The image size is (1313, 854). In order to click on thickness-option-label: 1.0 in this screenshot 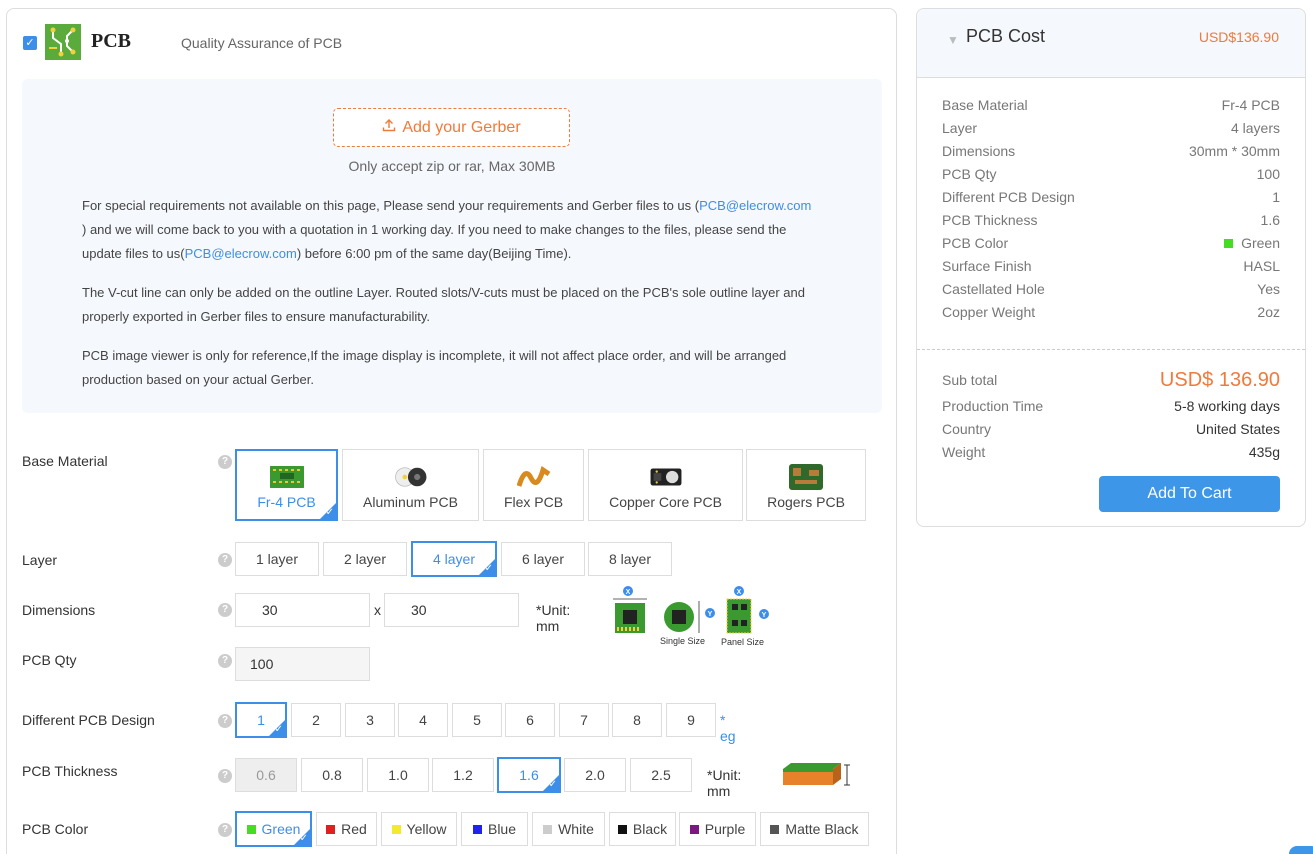, I will do `click(398, 775)`.